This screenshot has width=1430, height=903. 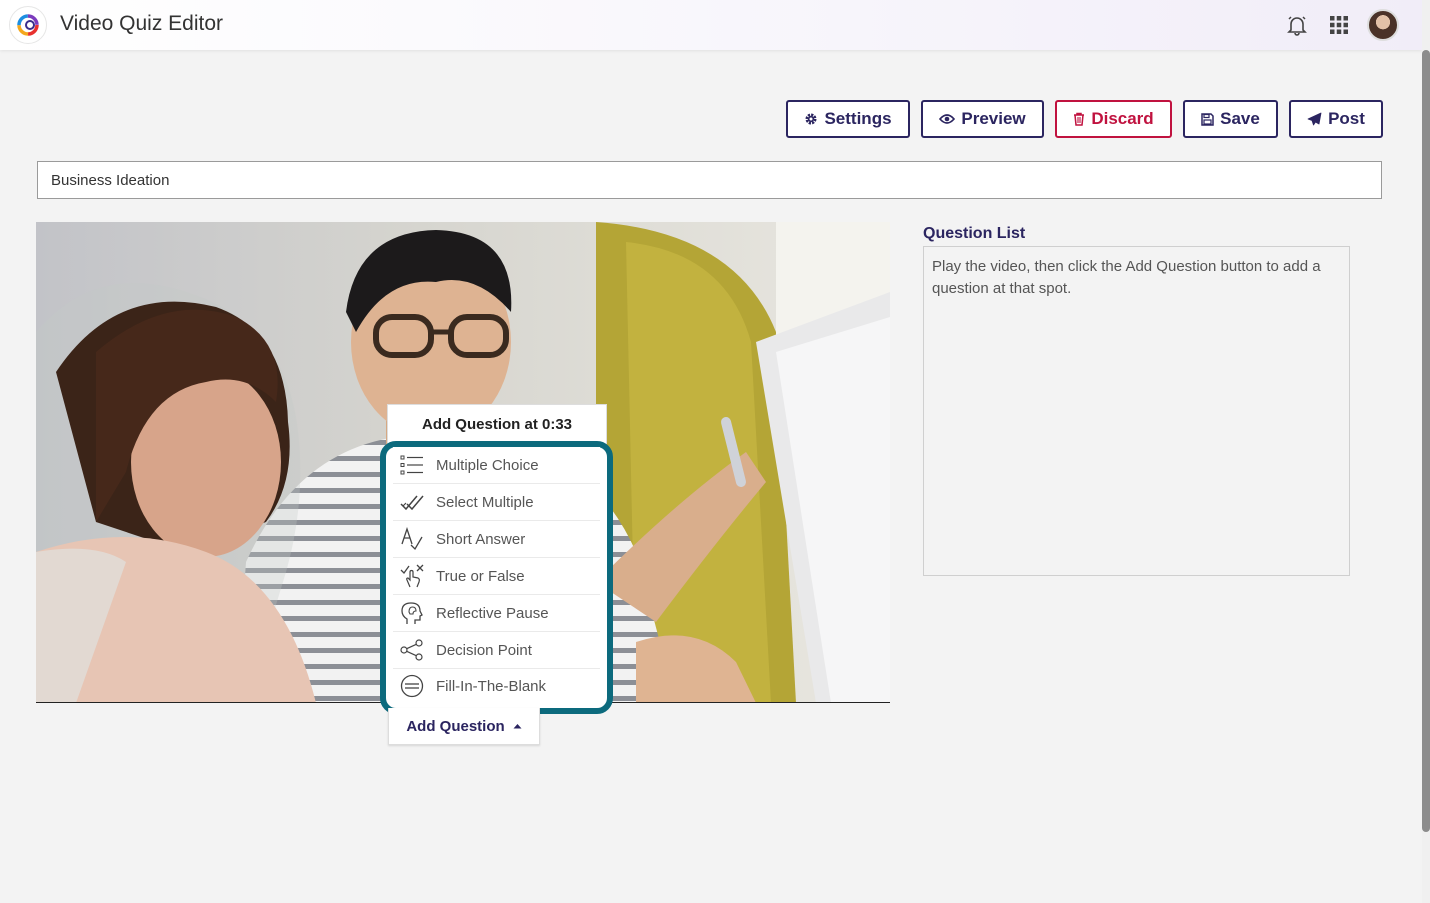 I want to click on app-title: Video Quiz Editor, so click(x=142, y=23).